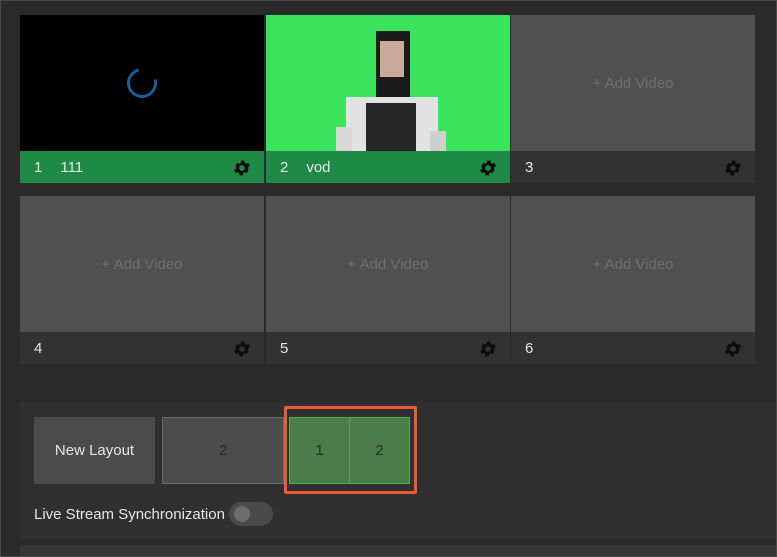 This screenshot has height=557, width=777. I want to click on sync-label: Live Stream Synchronization, so click(129, 514).